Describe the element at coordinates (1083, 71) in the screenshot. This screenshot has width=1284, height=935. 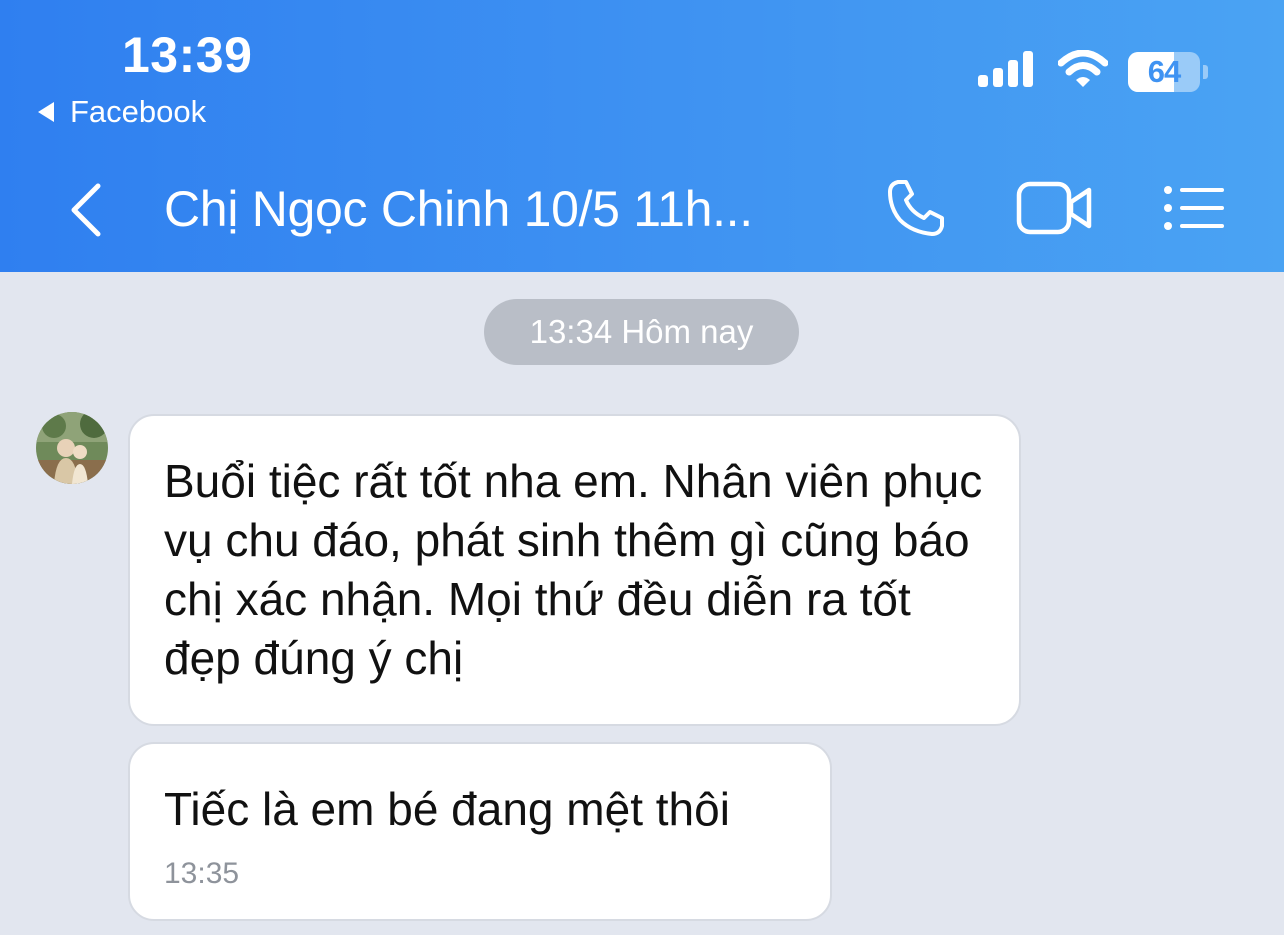
I see `wifi-icon` at that location.